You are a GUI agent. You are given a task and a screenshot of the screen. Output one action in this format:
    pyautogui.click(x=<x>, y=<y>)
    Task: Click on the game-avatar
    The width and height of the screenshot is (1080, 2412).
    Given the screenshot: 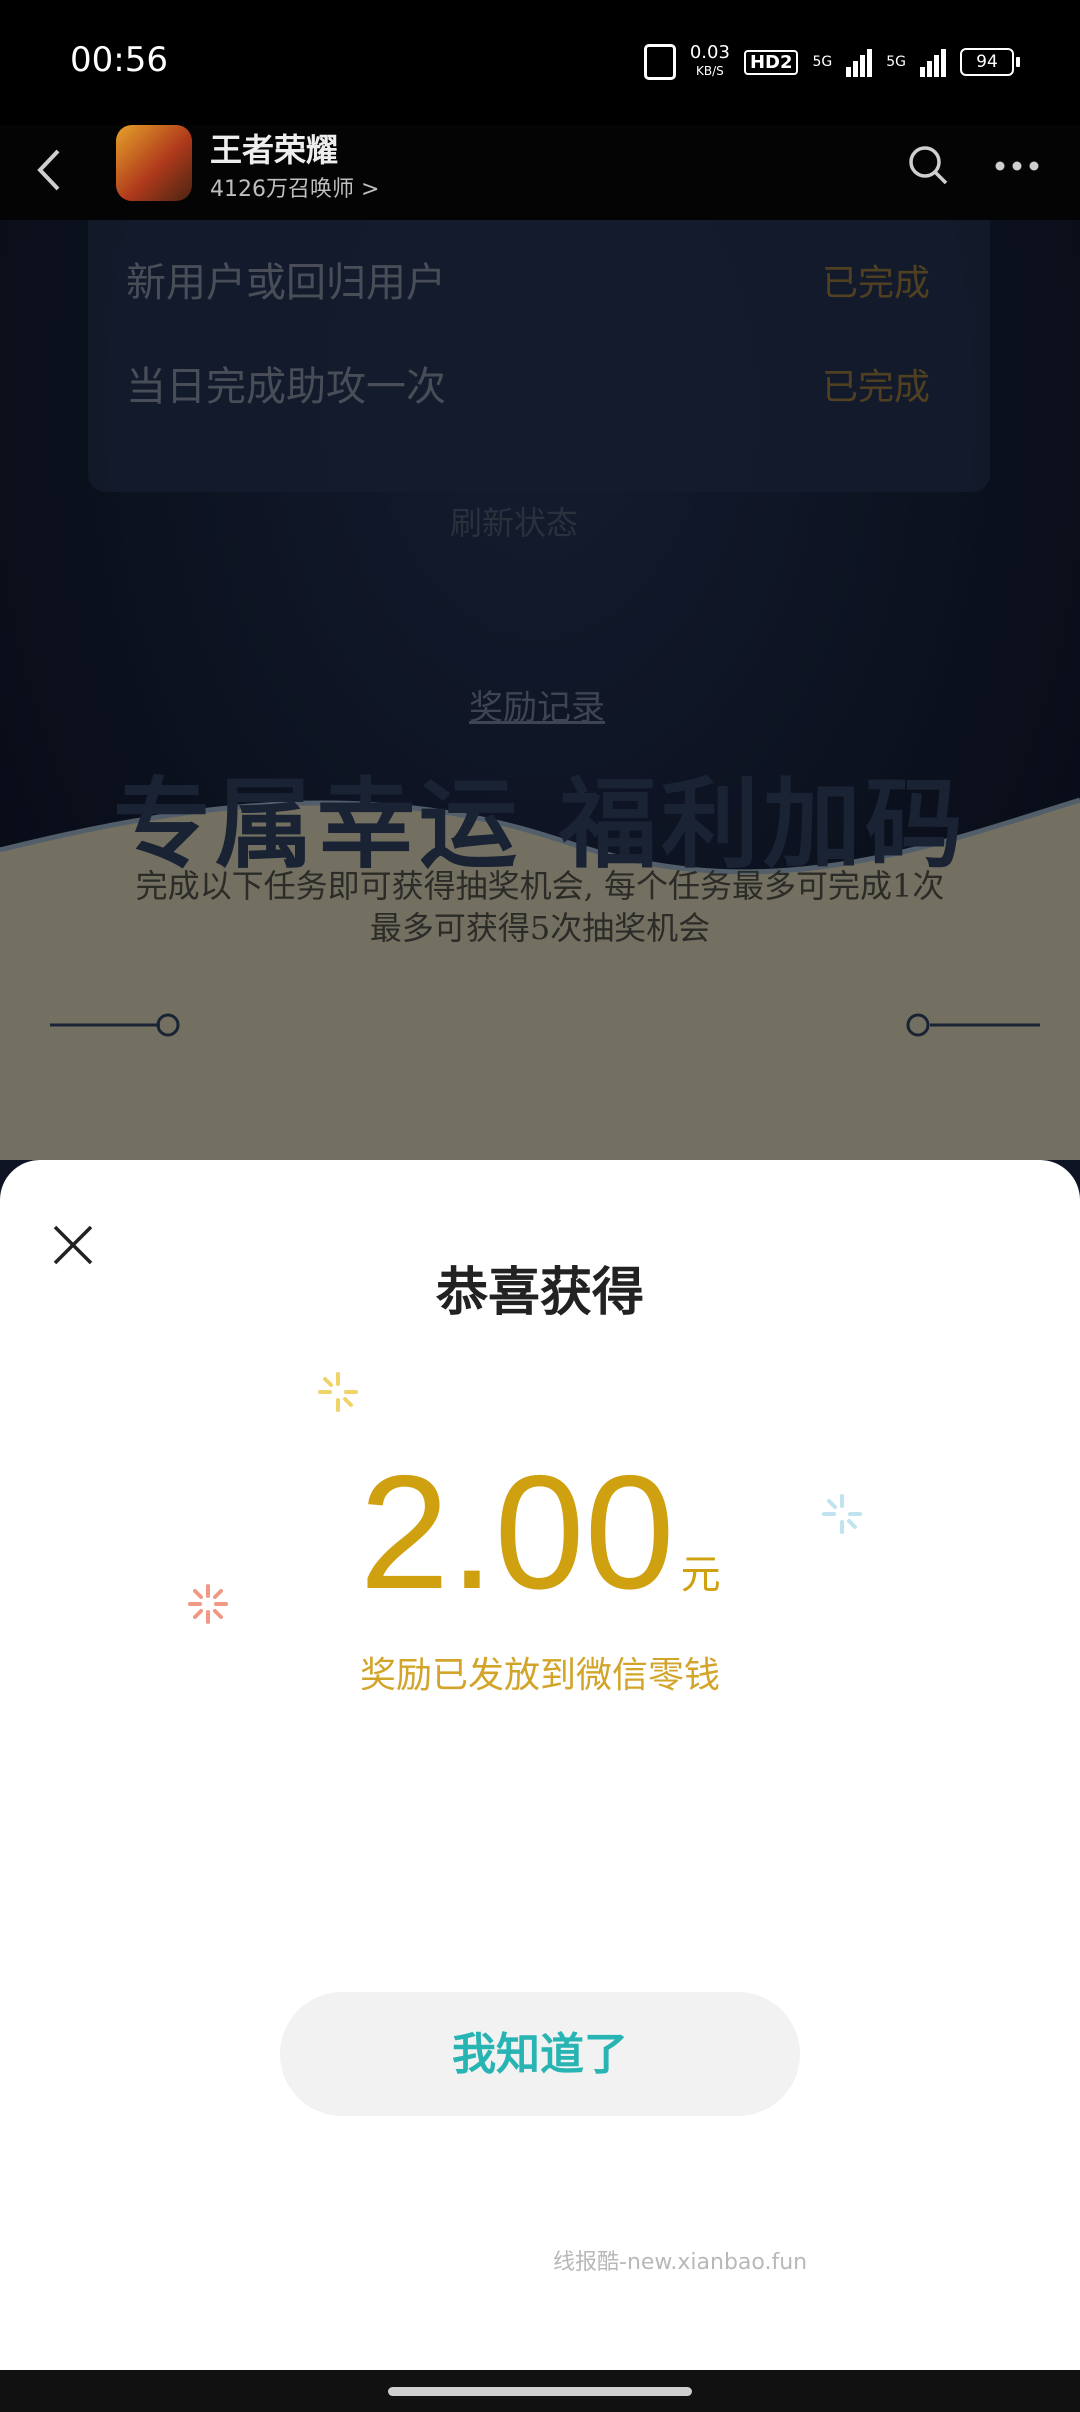 What is the action you would take?
    pyautogui.click(x=154, y=163)
    